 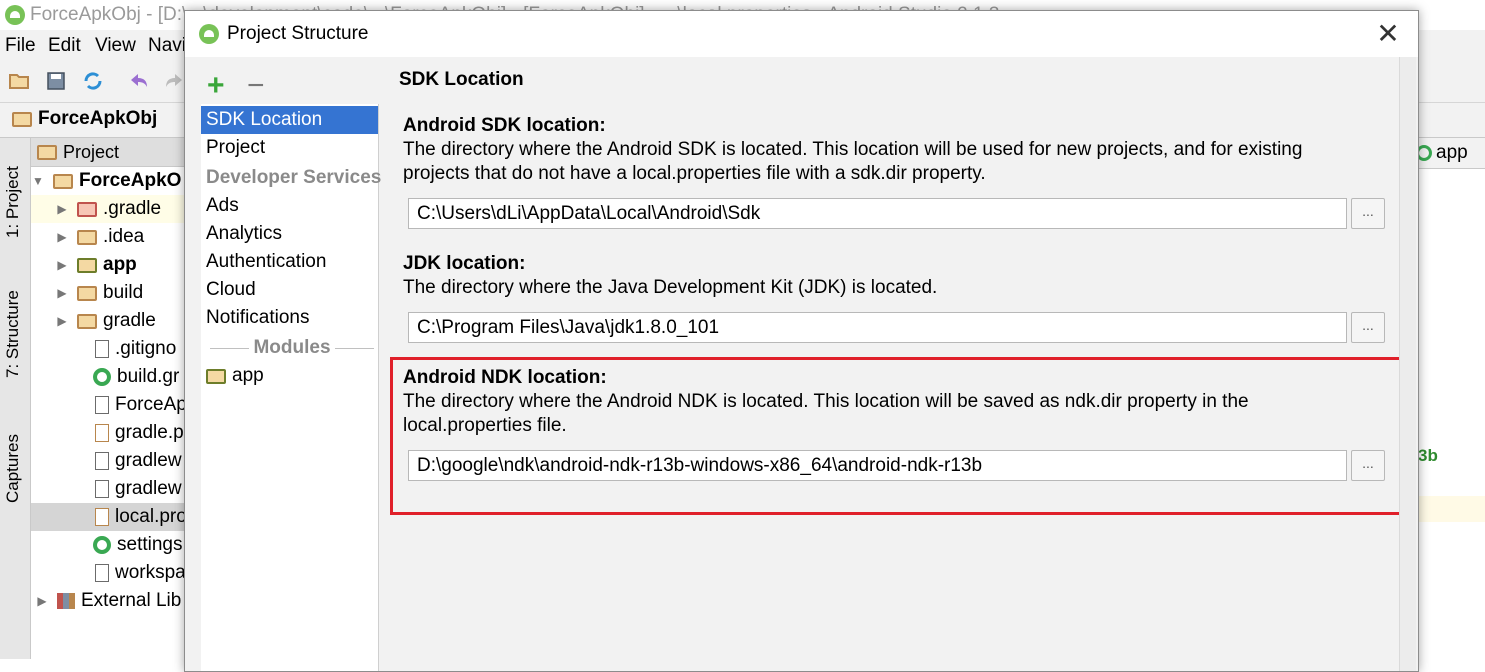 I want to click on tab-app: app, so click(x=1450, y=153).